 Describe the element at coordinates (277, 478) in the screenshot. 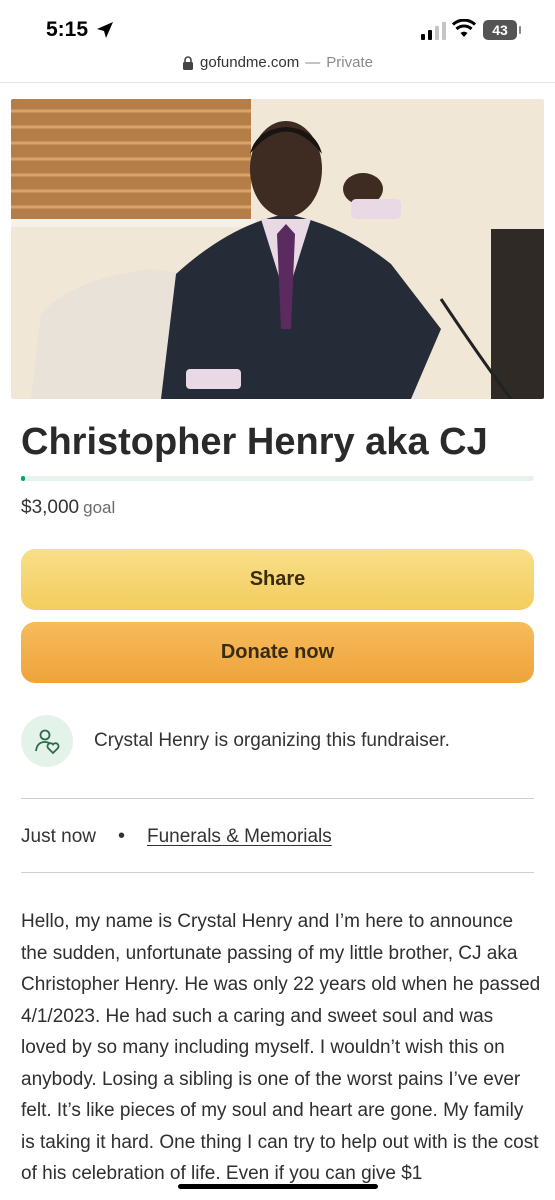

I see `progress-bar` at that location.